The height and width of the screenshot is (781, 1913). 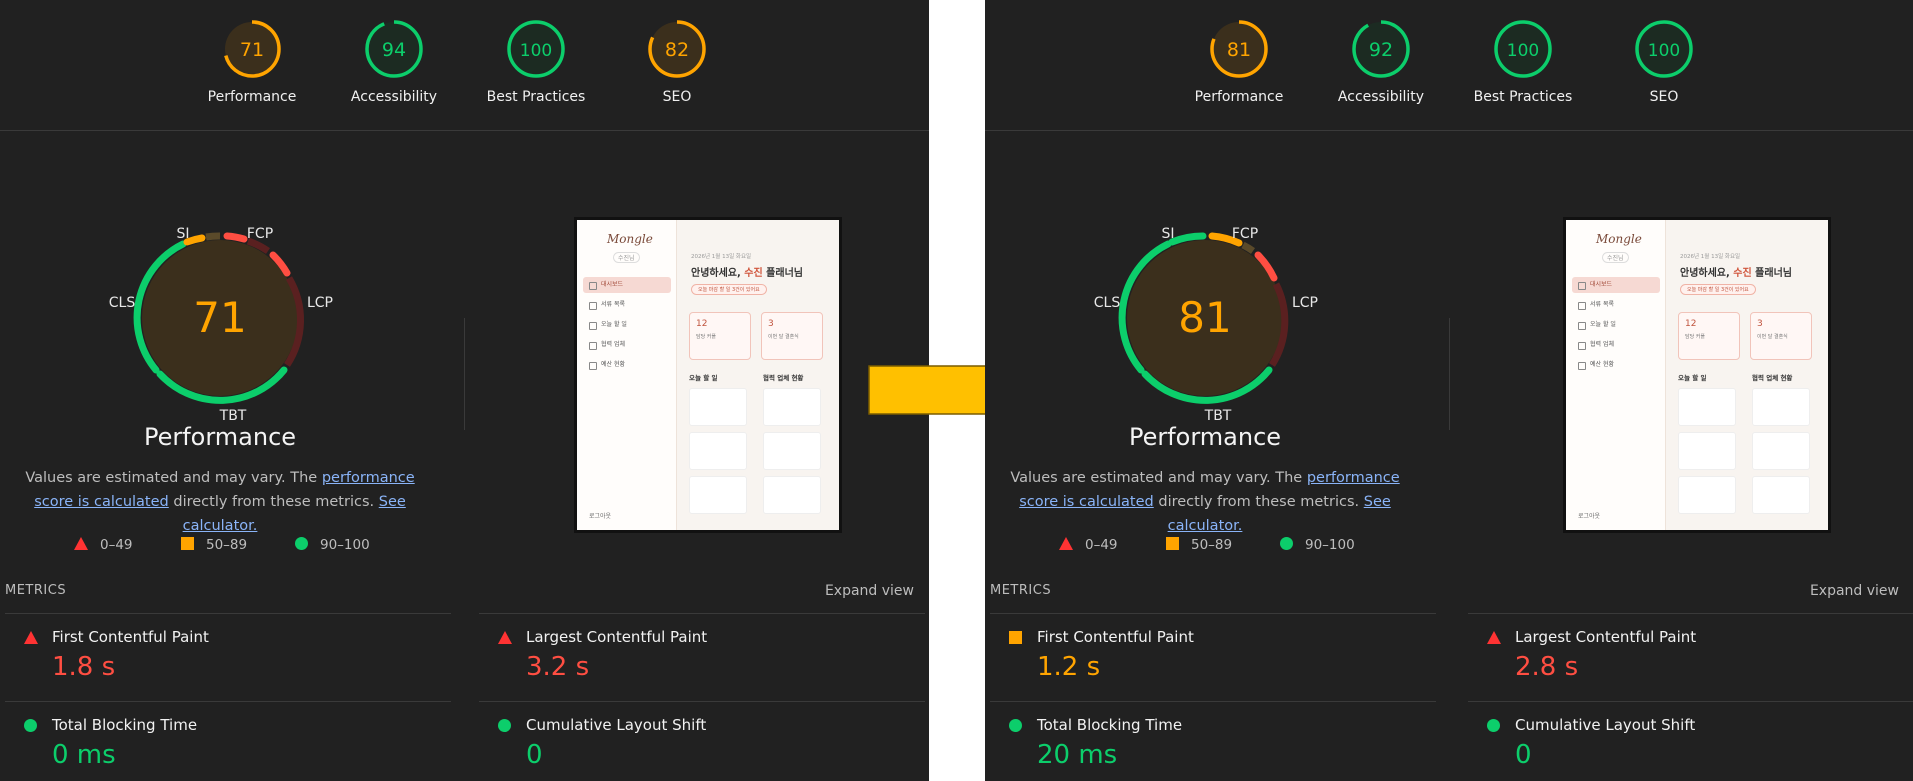 I want to click on metric-value: 0 ms, so click(x=84, y=755).